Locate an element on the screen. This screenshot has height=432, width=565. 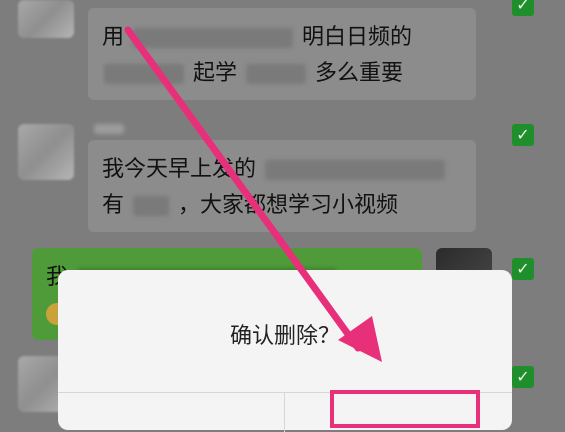
arrow-head is located at coordinates (360, 339).